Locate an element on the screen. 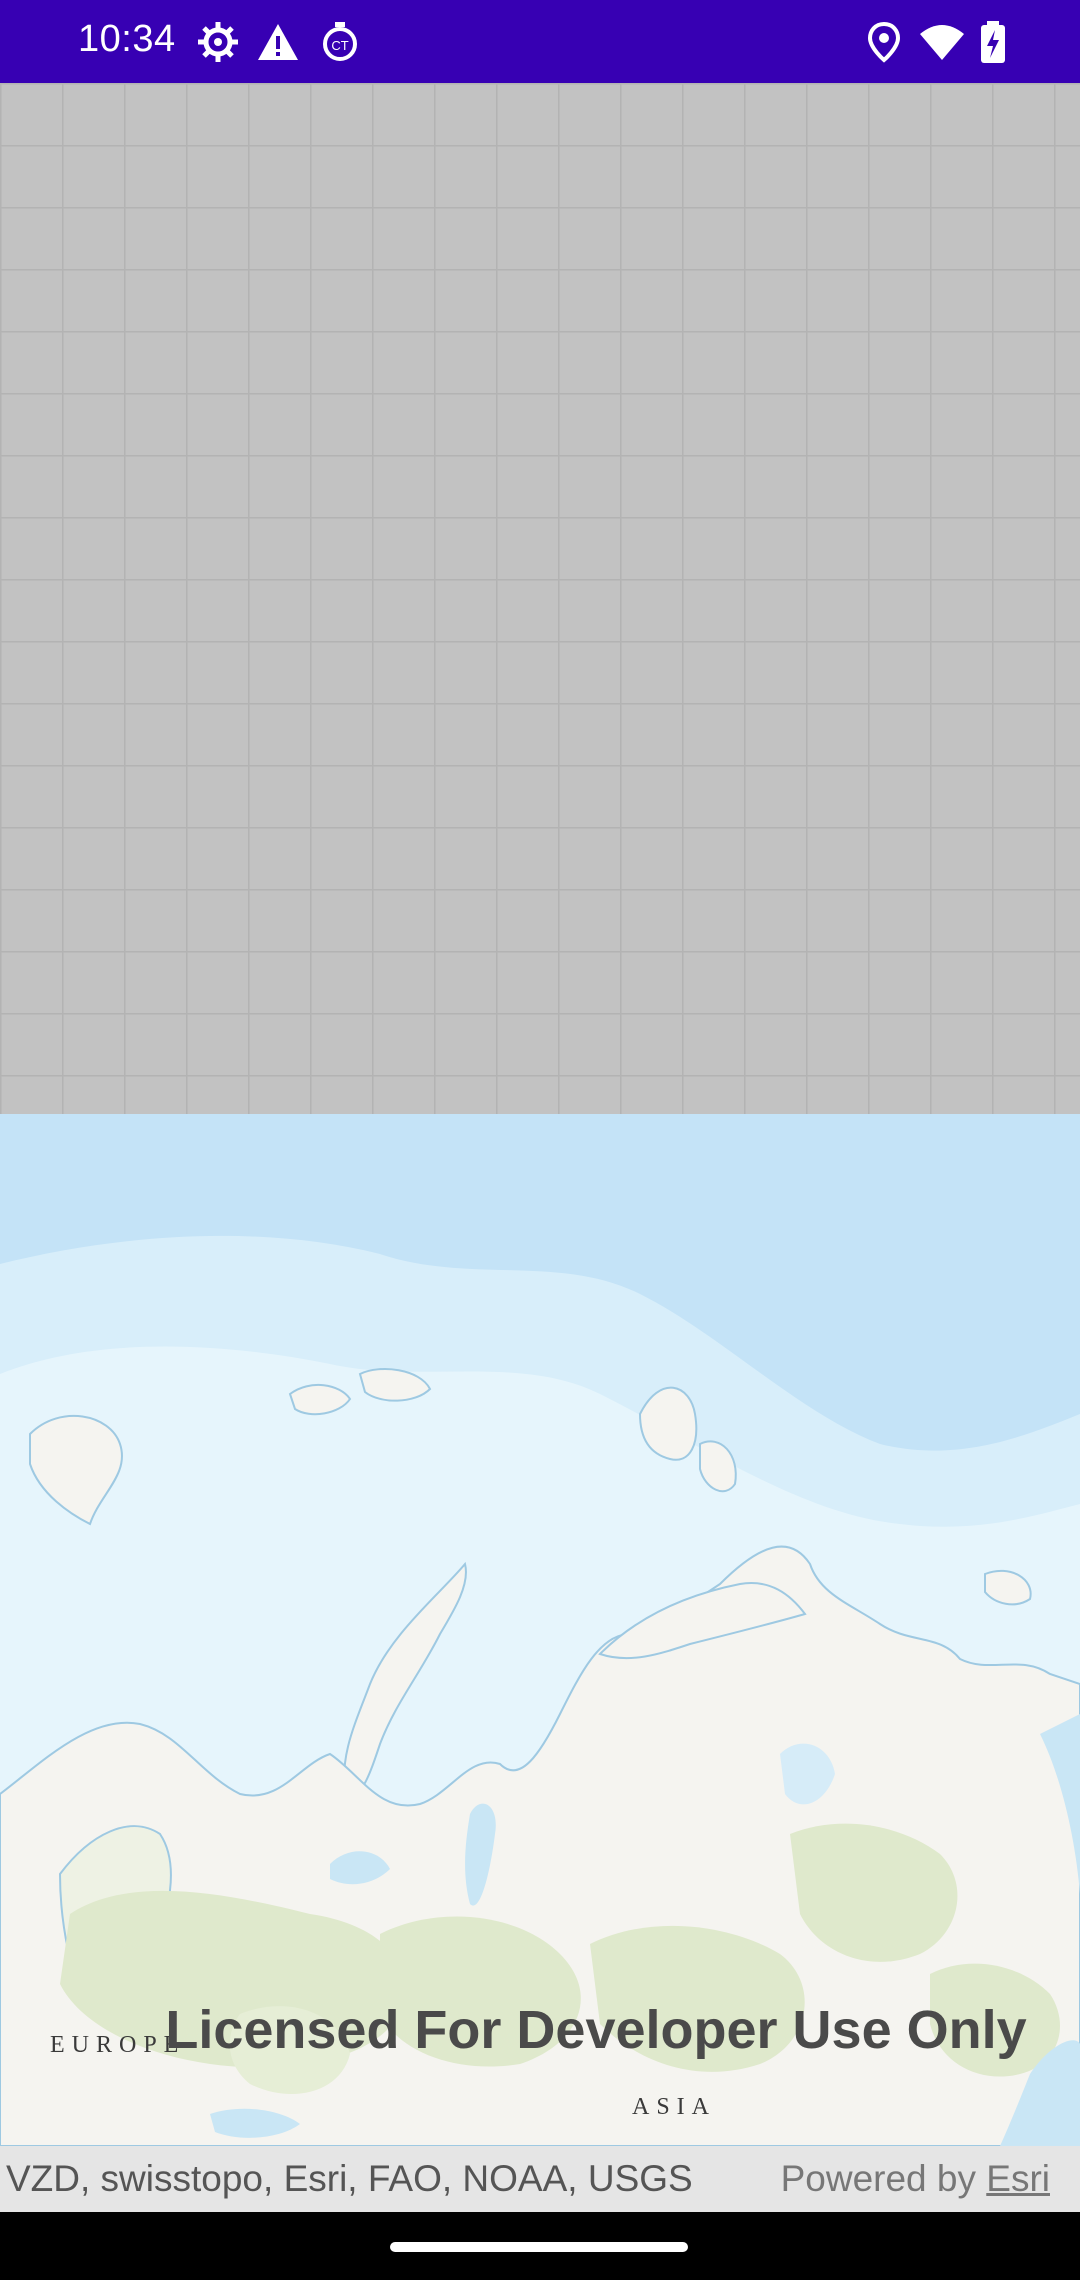 Image resolution: width=1080 pixels, height=2280 pixels. battery-charging-icon is located at coordinates (1000, 42).